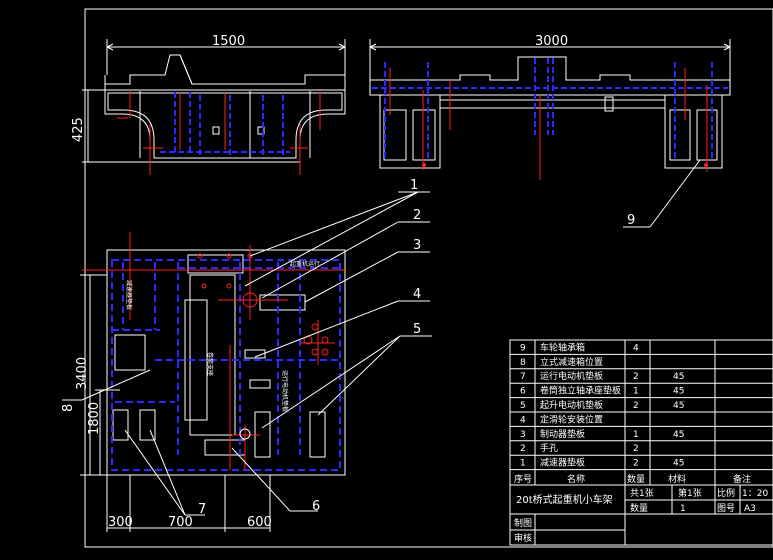 The height and width of the screenshot is (560, 773). I want to click on parts-table, so click(641, 442).